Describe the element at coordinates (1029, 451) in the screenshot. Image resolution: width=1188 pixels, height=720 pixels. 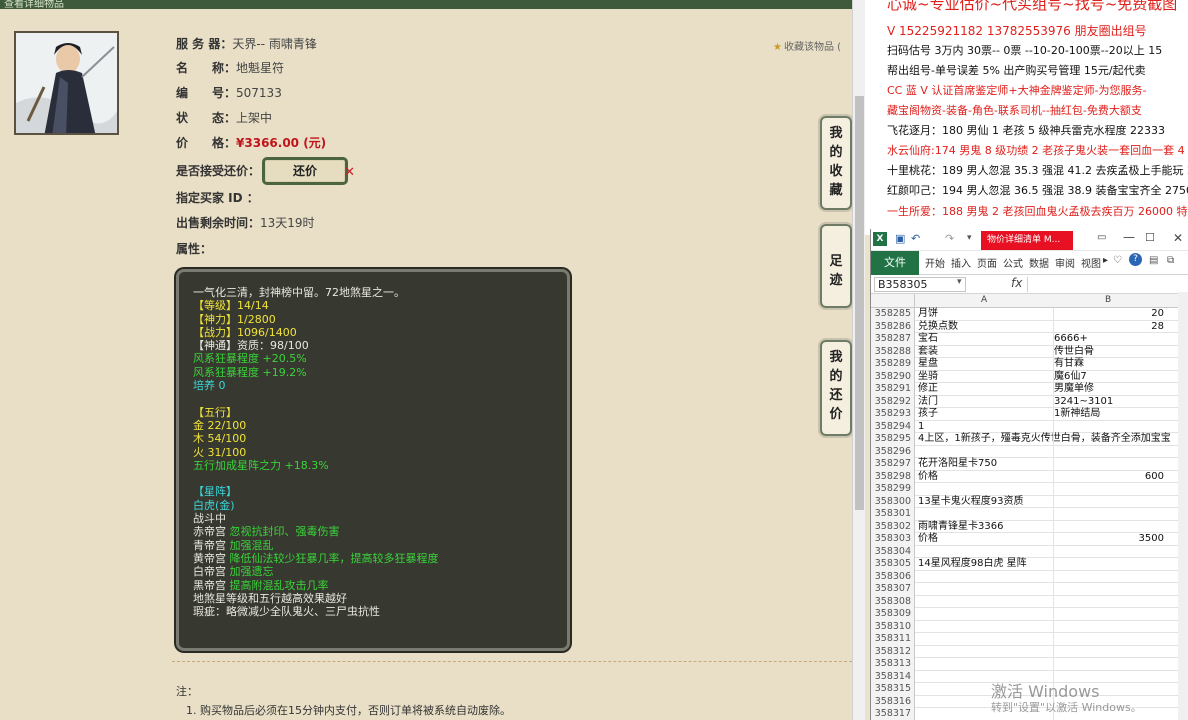
I see `sheet-row: 358296` at that location.